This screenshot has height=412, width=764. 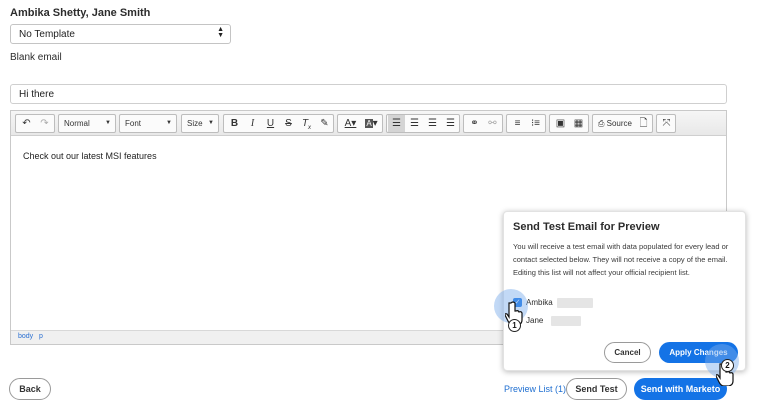 What do you see at coordinates (596, 389) in the screenshot?
I see `send-test-button: Send Test` at bounding box center [596, 389].